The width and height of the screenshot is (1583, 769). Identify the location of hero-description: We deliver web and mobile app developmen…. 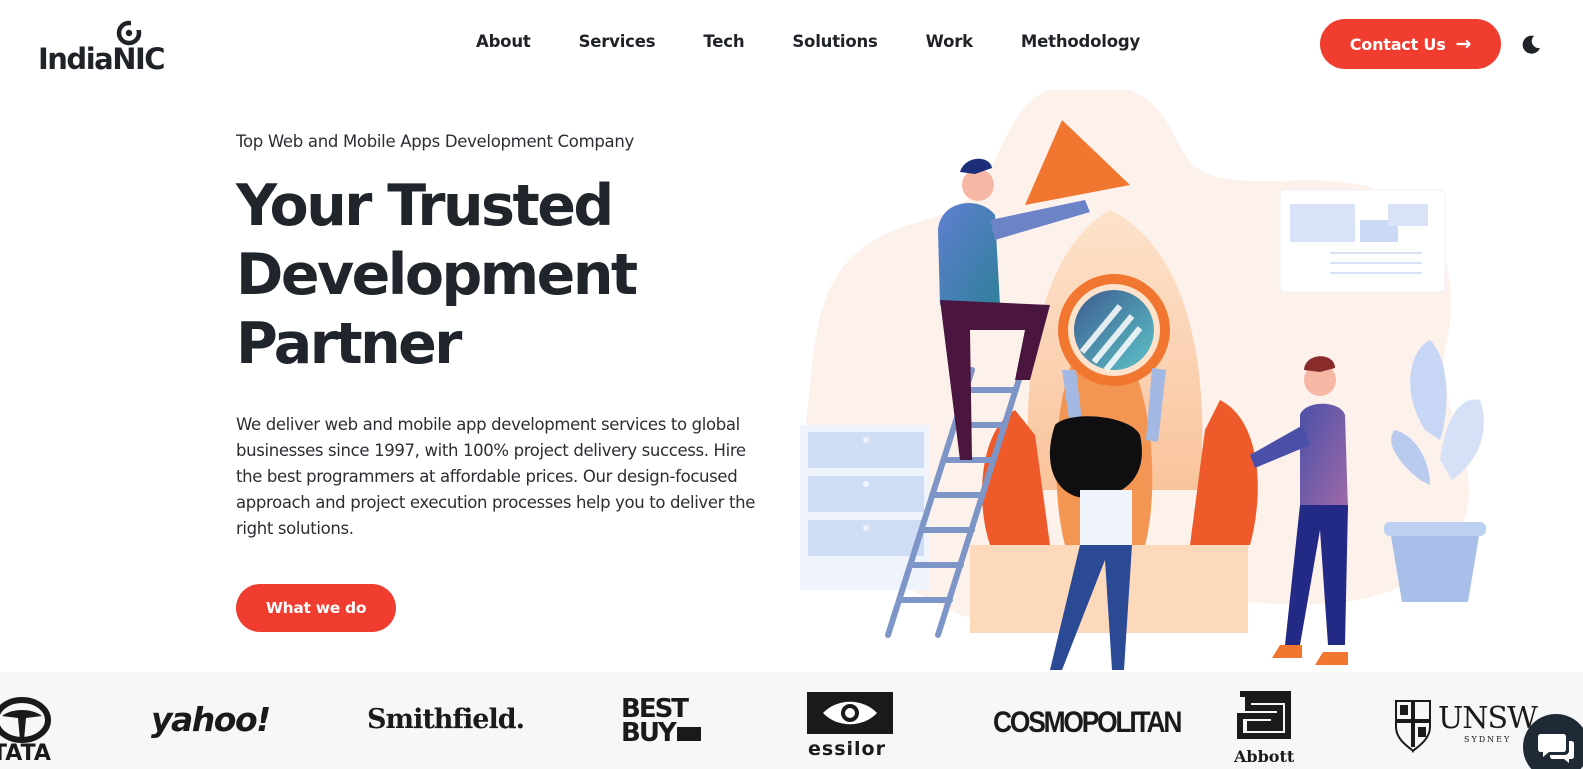
(496, 476).